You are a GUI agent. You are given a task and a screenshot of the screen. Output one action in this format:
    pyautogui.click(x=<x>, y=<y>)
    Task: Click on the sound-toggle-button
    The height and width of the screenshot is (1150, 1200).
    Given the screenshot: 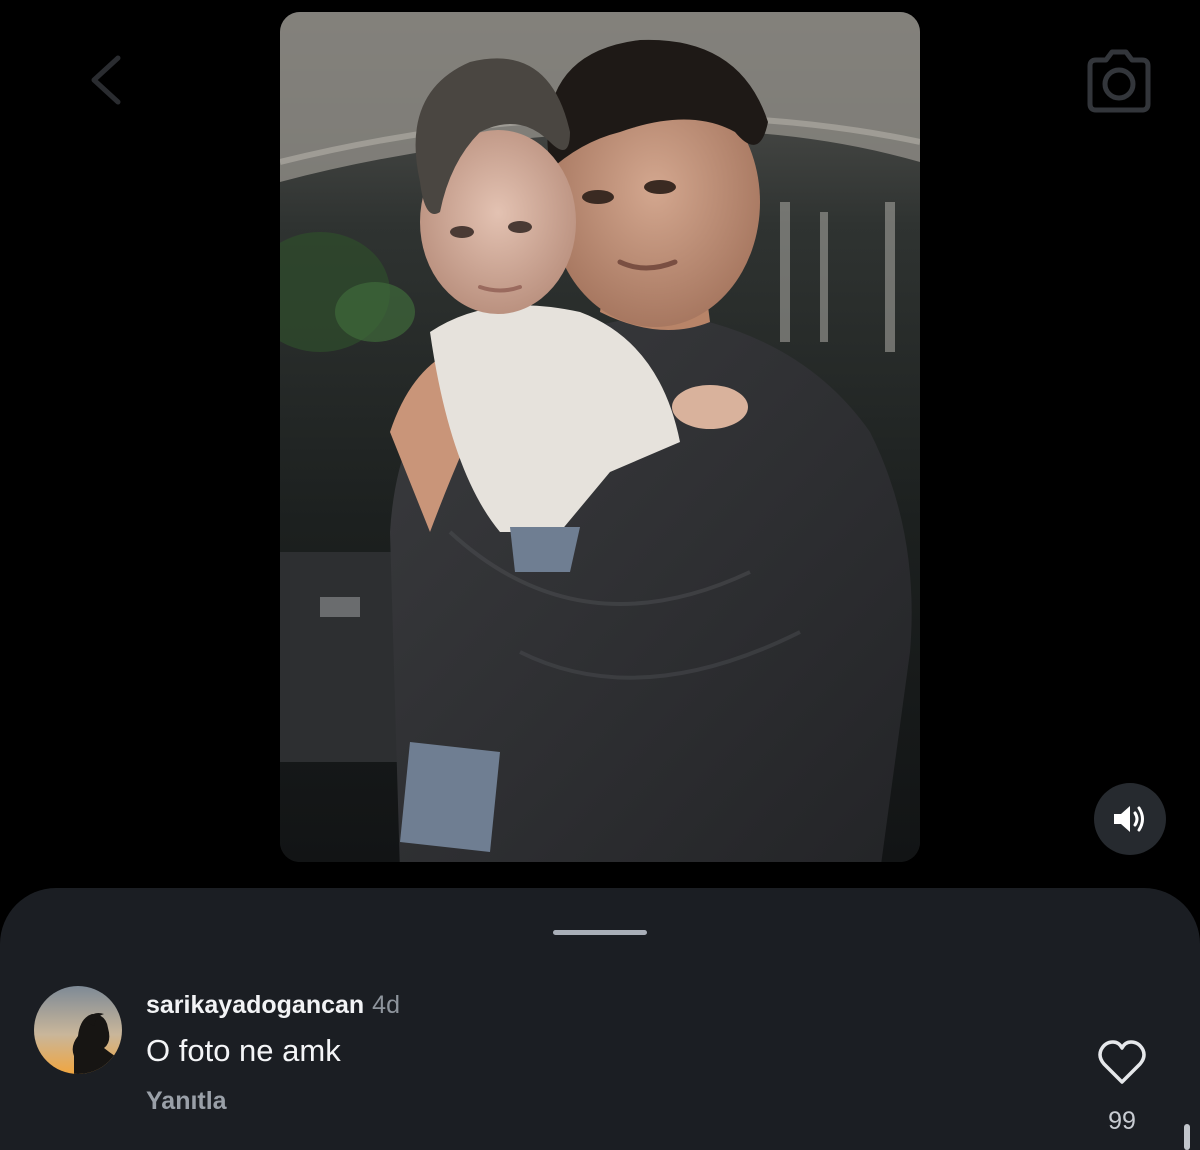 What is the action you would take?
    pyautogui.click(x=1130, y=819)
    